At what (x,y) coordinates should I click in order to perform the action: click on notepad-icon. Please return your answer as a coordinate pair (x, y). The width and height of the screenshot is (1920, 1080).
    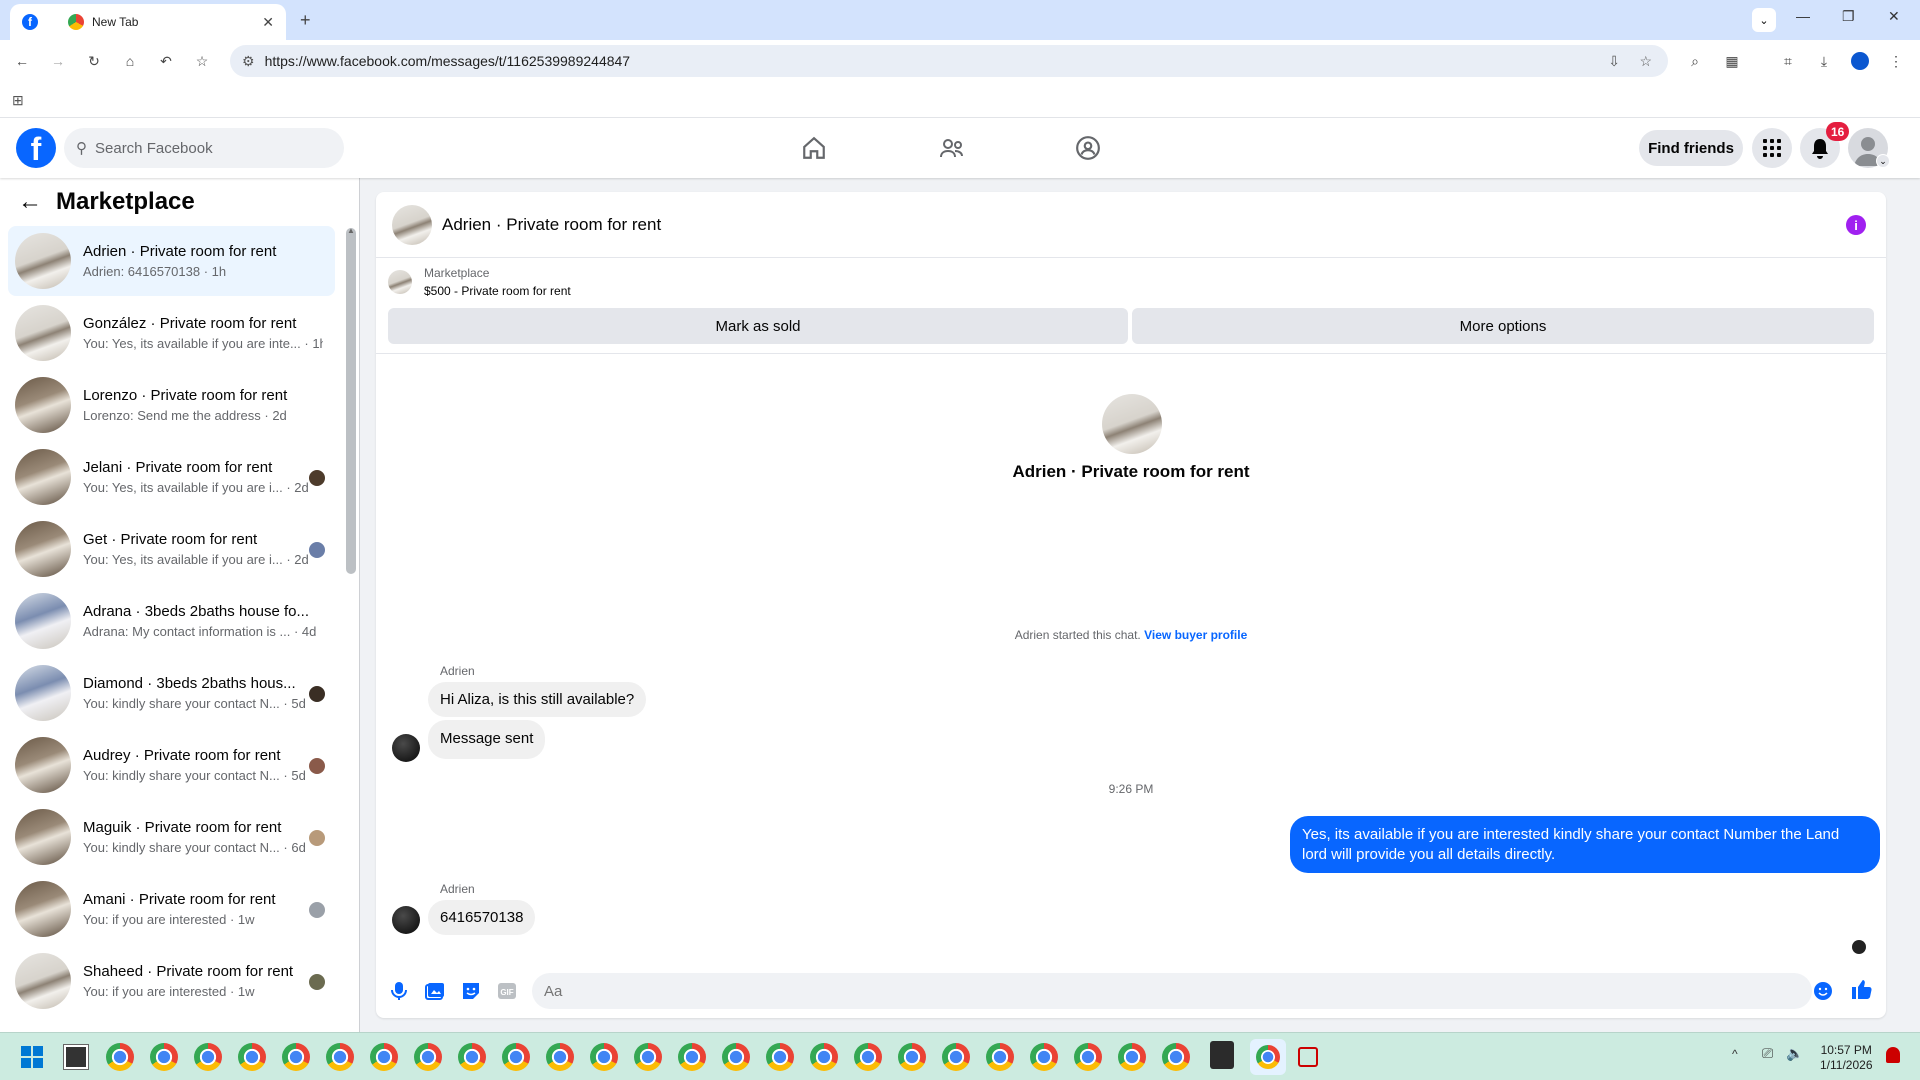
    Looking at the image, I should click on (1222, 1055).